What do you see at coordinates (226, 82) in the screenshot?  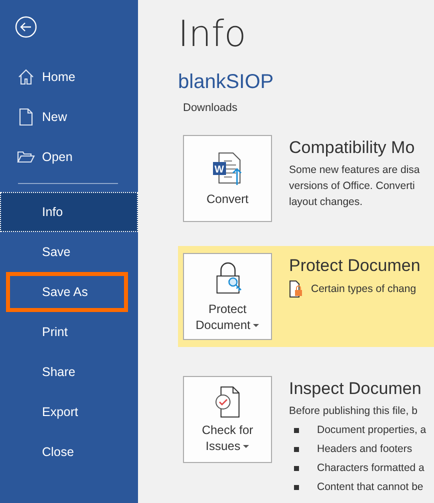 I see `document-name: blankSIOP` at bounding box center [226, 82].